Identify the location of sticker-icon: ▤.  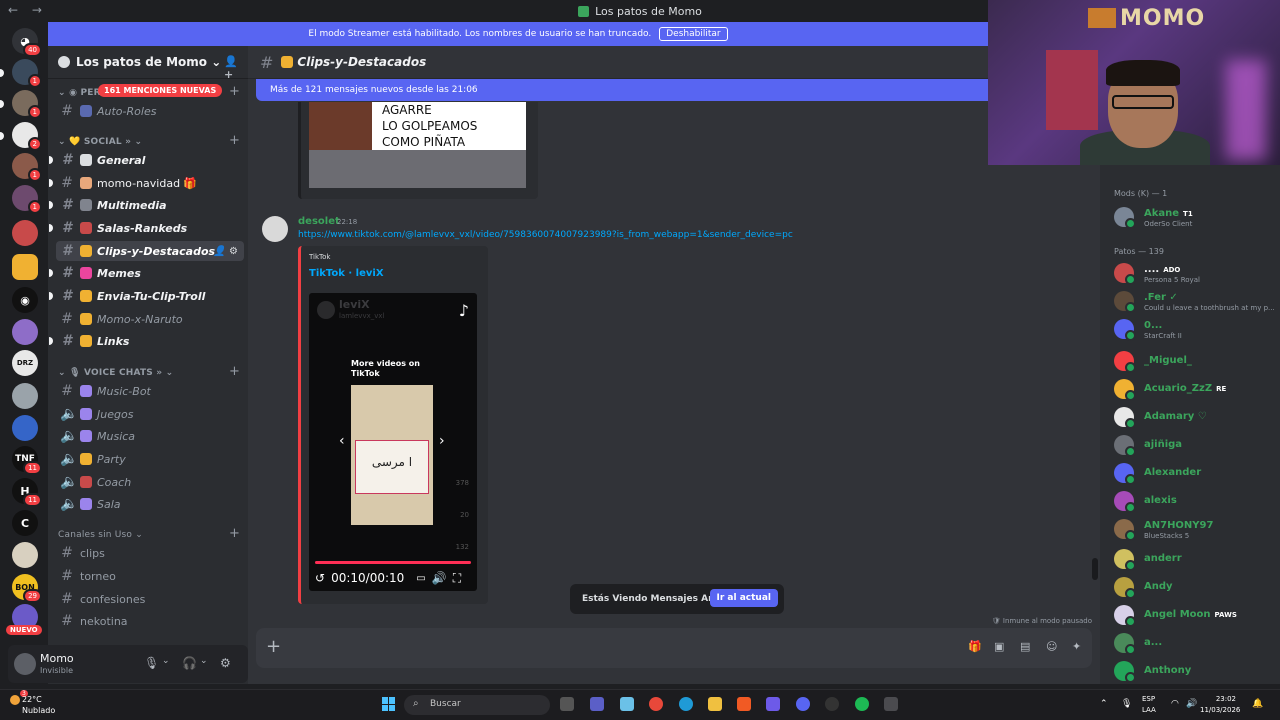
(1026, 646).